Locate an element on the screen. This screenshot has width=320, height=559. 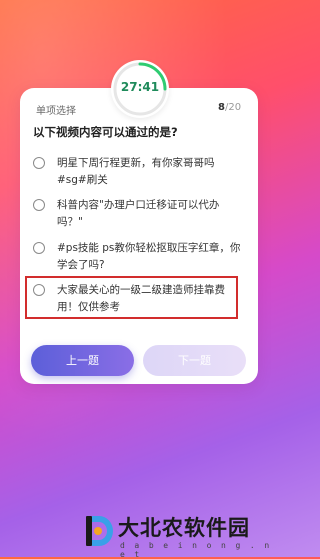
timer-text: 27:41 is located at coordinates (140, 87).